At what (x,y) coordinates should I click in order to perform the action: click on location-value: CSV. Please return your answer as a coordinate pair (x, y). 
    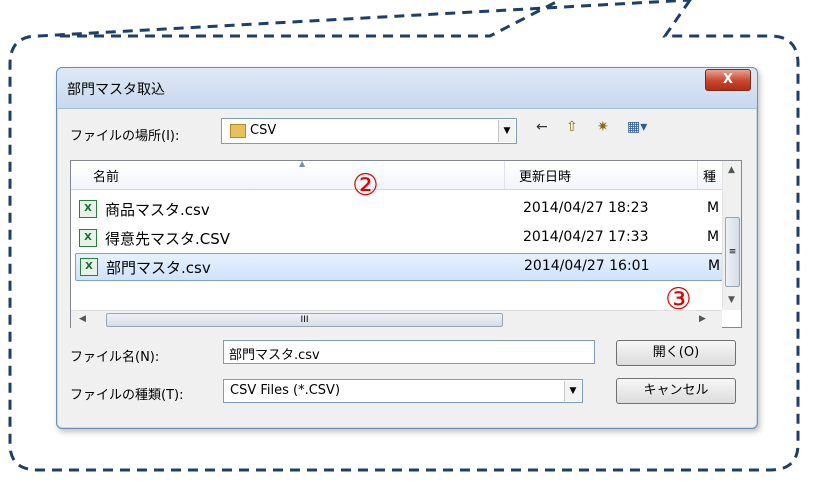
    Looking at the image, I should click on (263, 130).